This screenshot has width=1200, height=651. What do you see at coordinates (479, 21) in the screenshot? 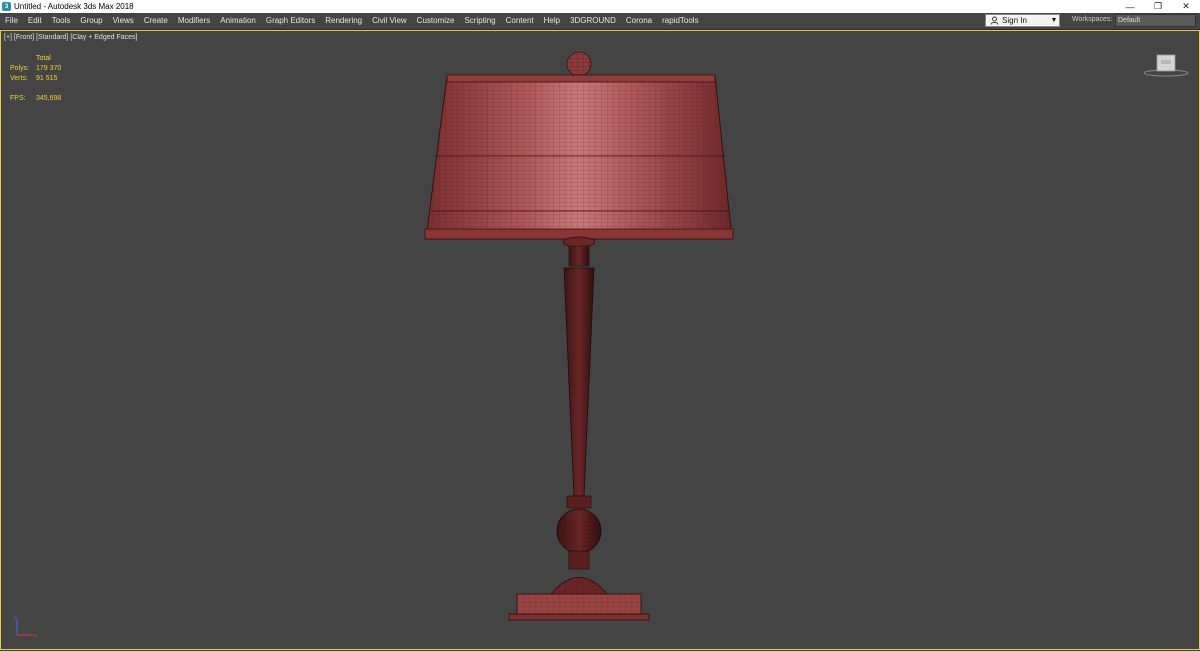
I see `menu-scripting: Scripting` at bounding box center [479, 21].